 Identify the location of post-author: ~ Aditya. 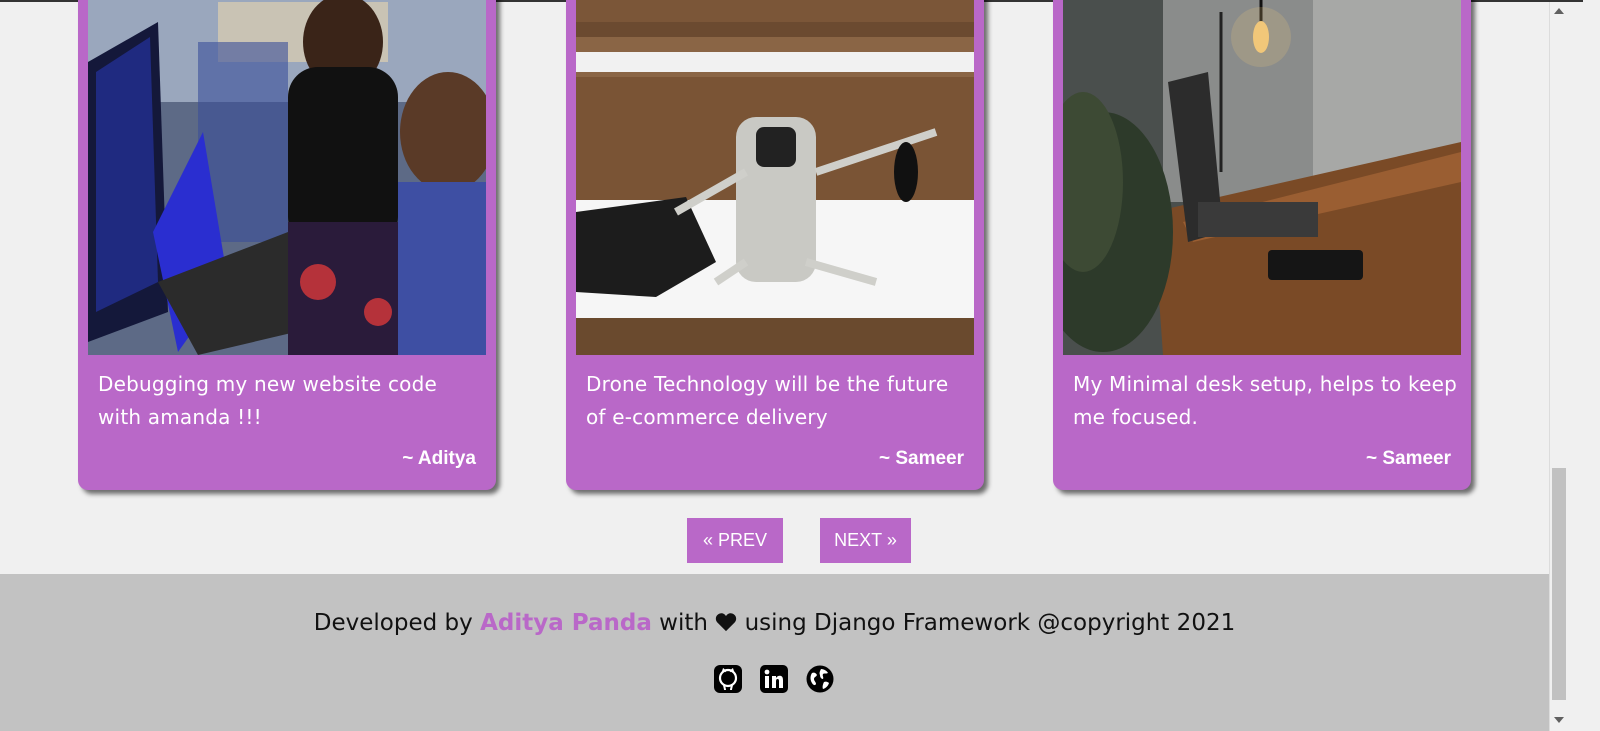
(439, 458).